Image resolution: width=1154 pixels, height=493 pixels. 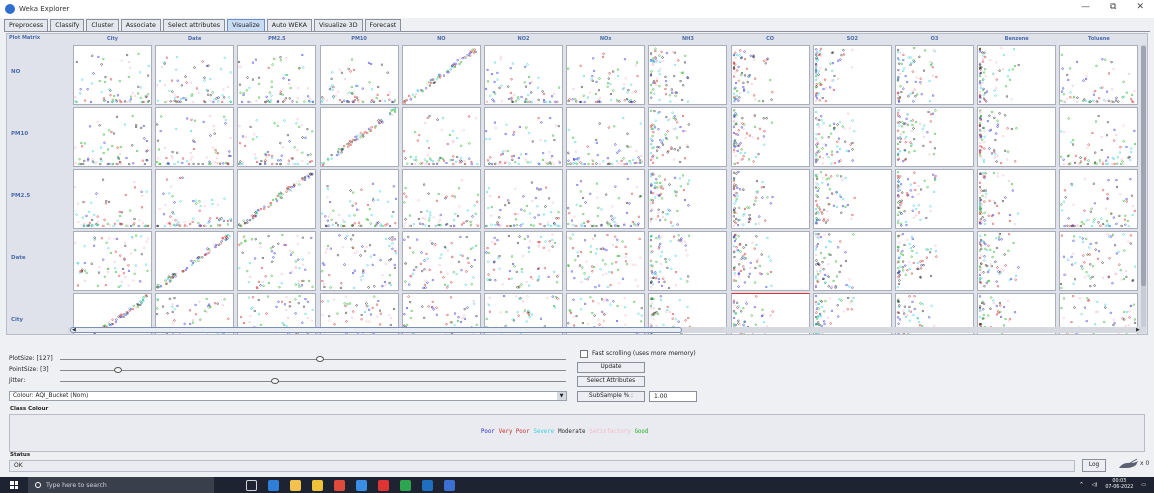 I want to click on scatter-cell-pm10-so2, so click(x=852, y=137).